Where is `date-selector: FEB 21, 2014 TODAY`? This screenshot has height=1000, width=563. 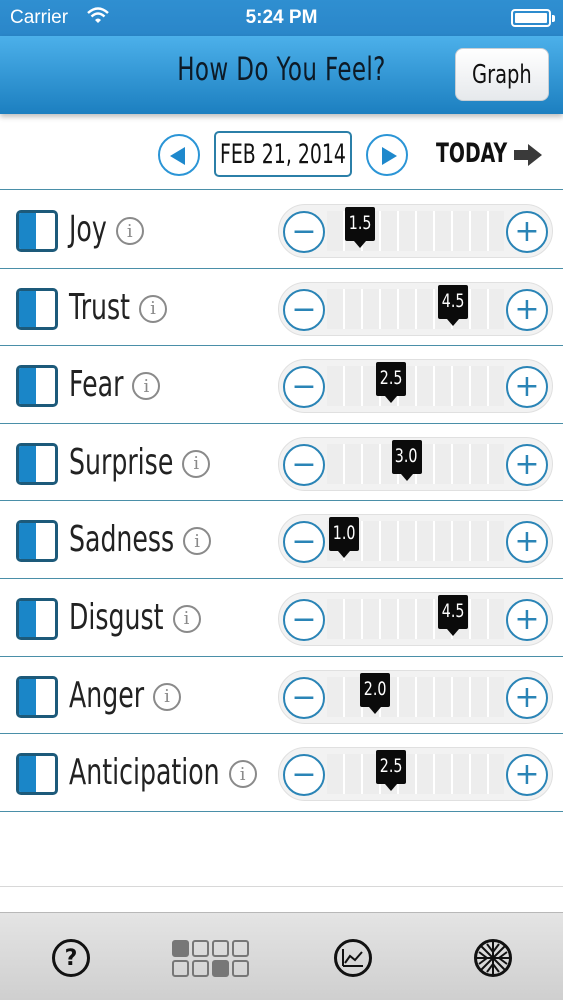 date-selector: FEB 21, 2014 TODAY is located at coordinates (281, 152).